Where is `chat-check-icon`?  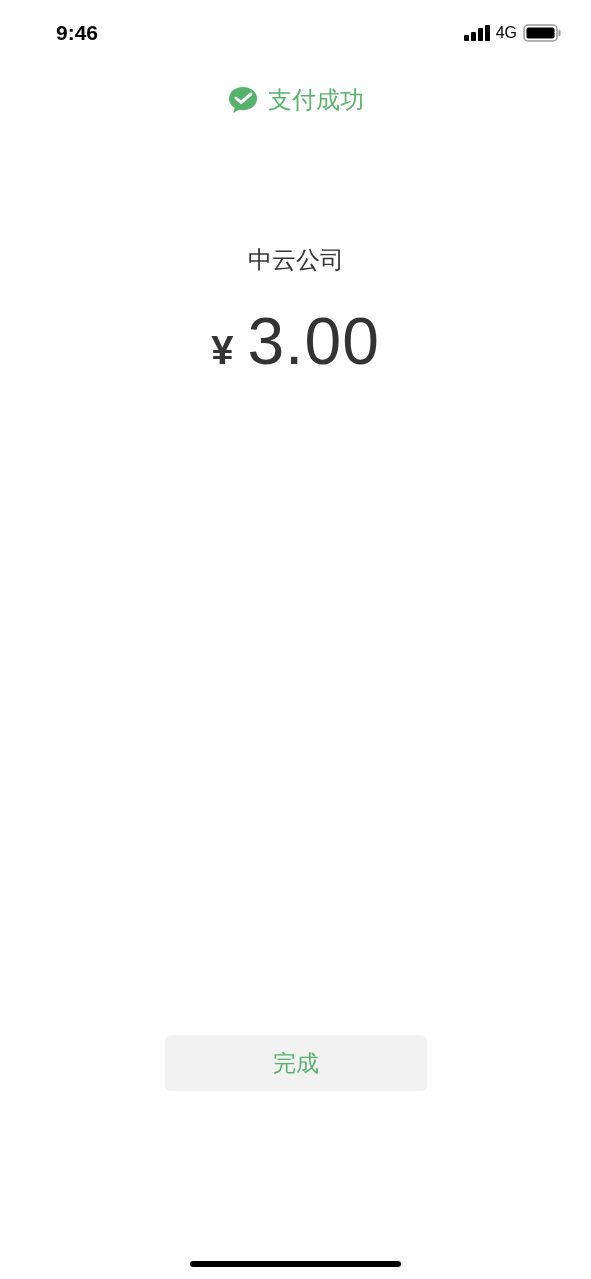
chat-check-icon is located at coordinates (242, 100).